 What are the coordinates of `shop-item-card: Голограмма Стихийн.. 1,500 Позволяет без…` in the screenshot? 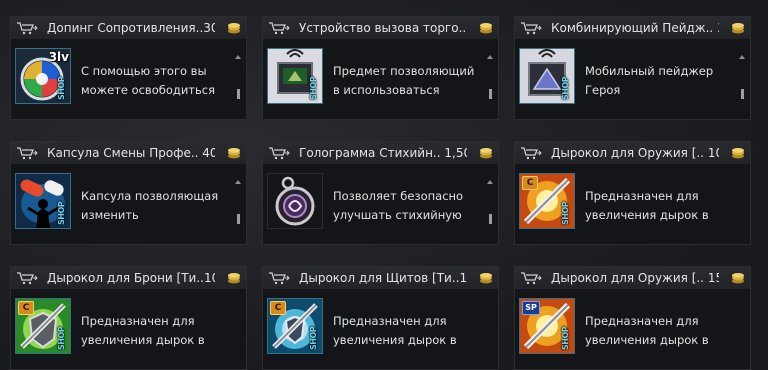 It's located at (380, 193).